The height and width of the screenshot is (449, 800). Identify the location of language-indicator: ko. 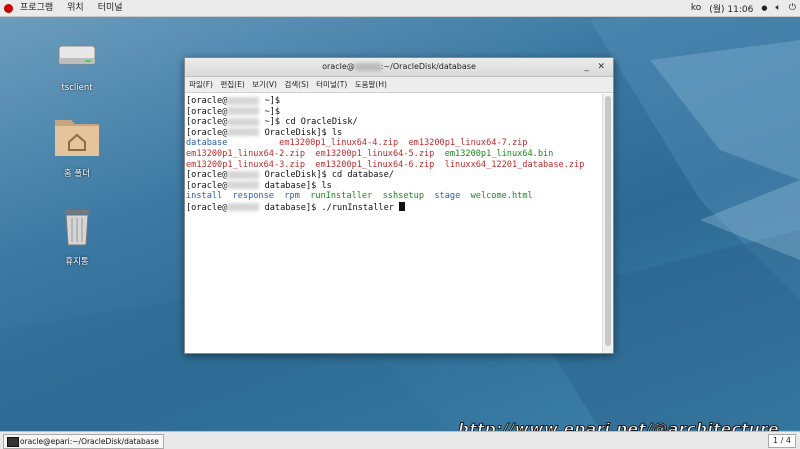
(696, 8).